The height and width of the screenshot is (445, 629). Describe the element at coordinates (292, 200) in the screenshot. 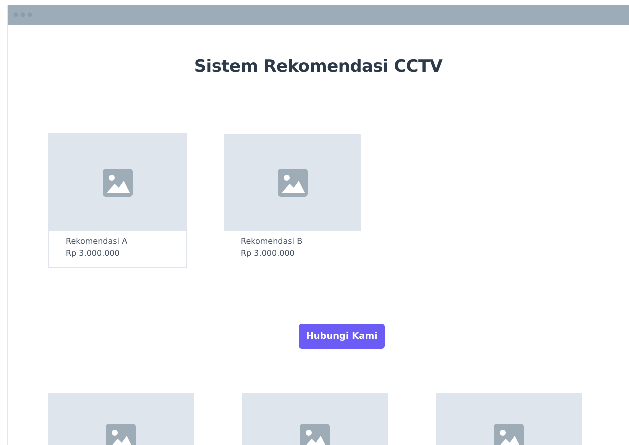

I see `product-card: Rekomendasi B Rp 3.000.000` at that location.